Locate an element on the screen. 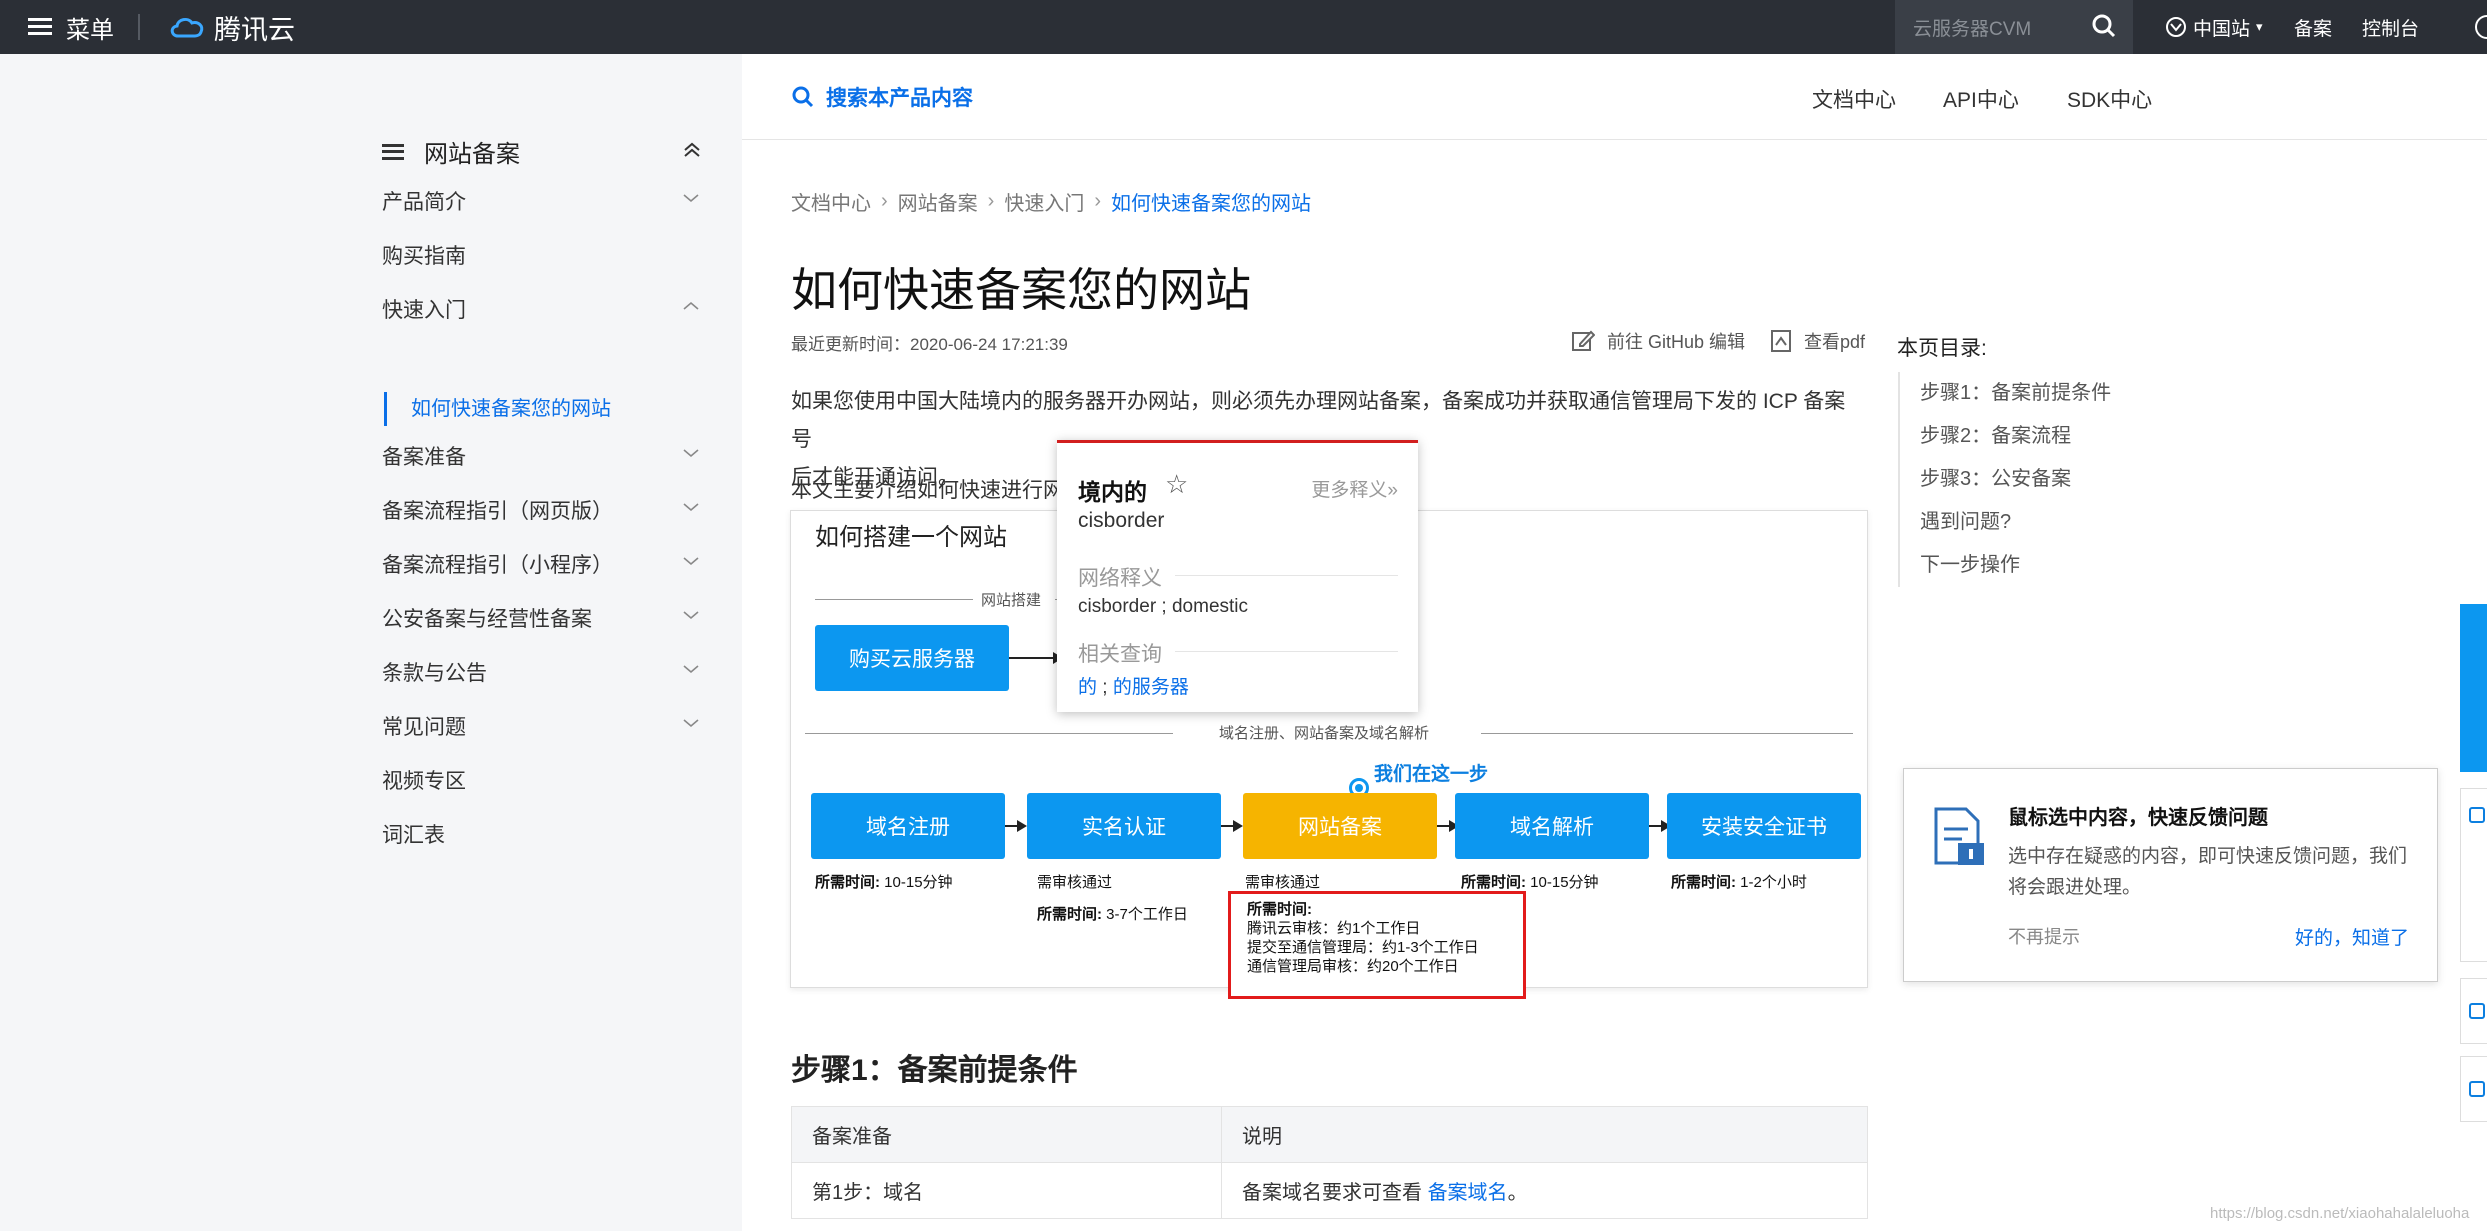 Image resolution: width=2487 pixels, height=1231 pixels. sidebar-item-police: 公安备案与经营性备案 is located at coordinates (487, 618).